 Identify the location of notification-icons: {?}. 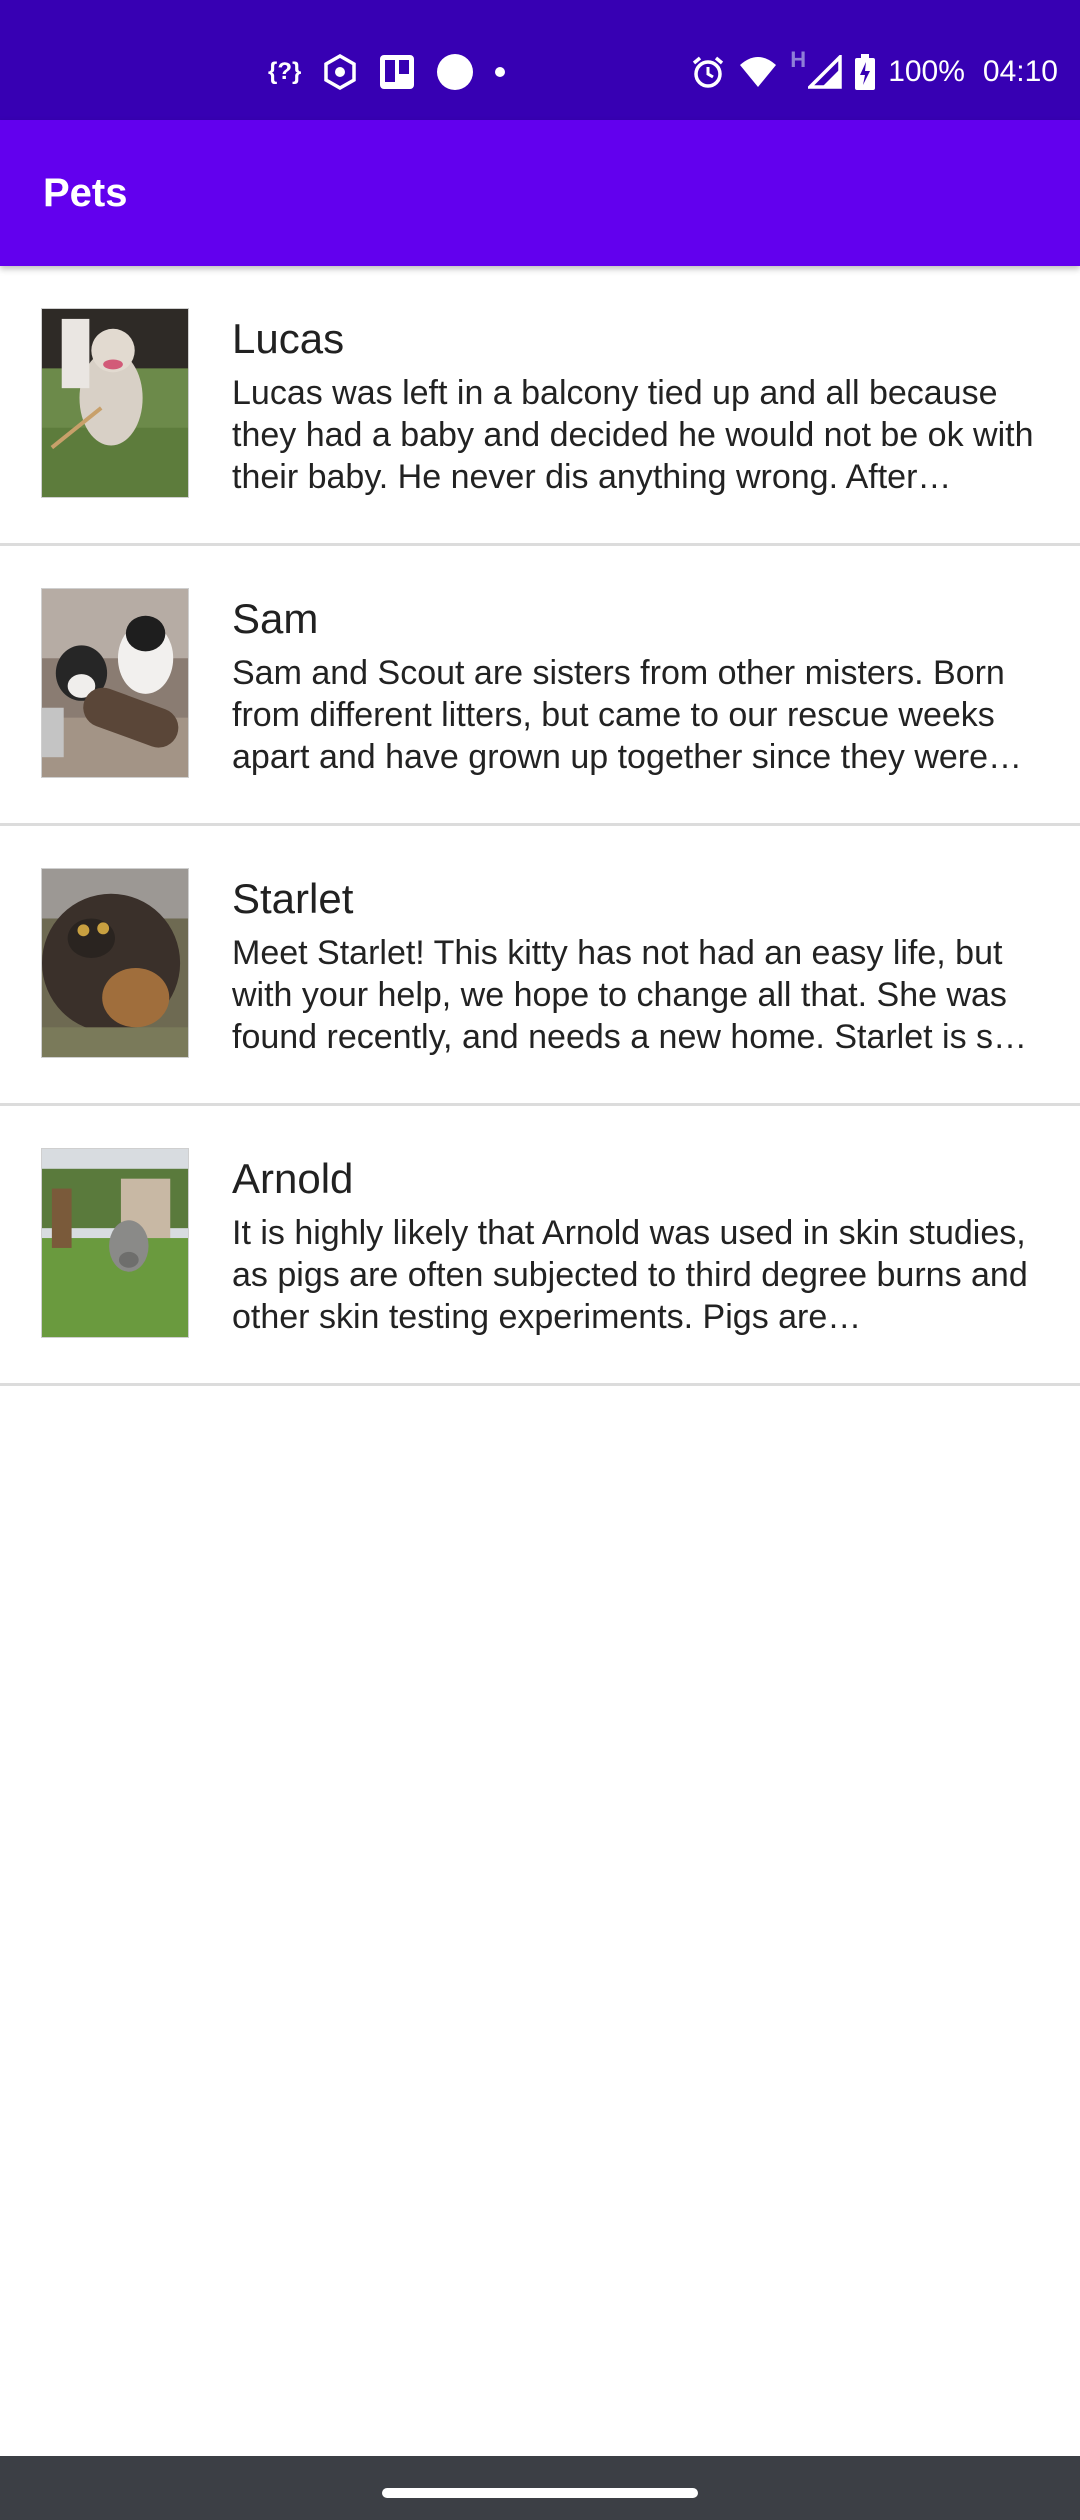
(387, 72).